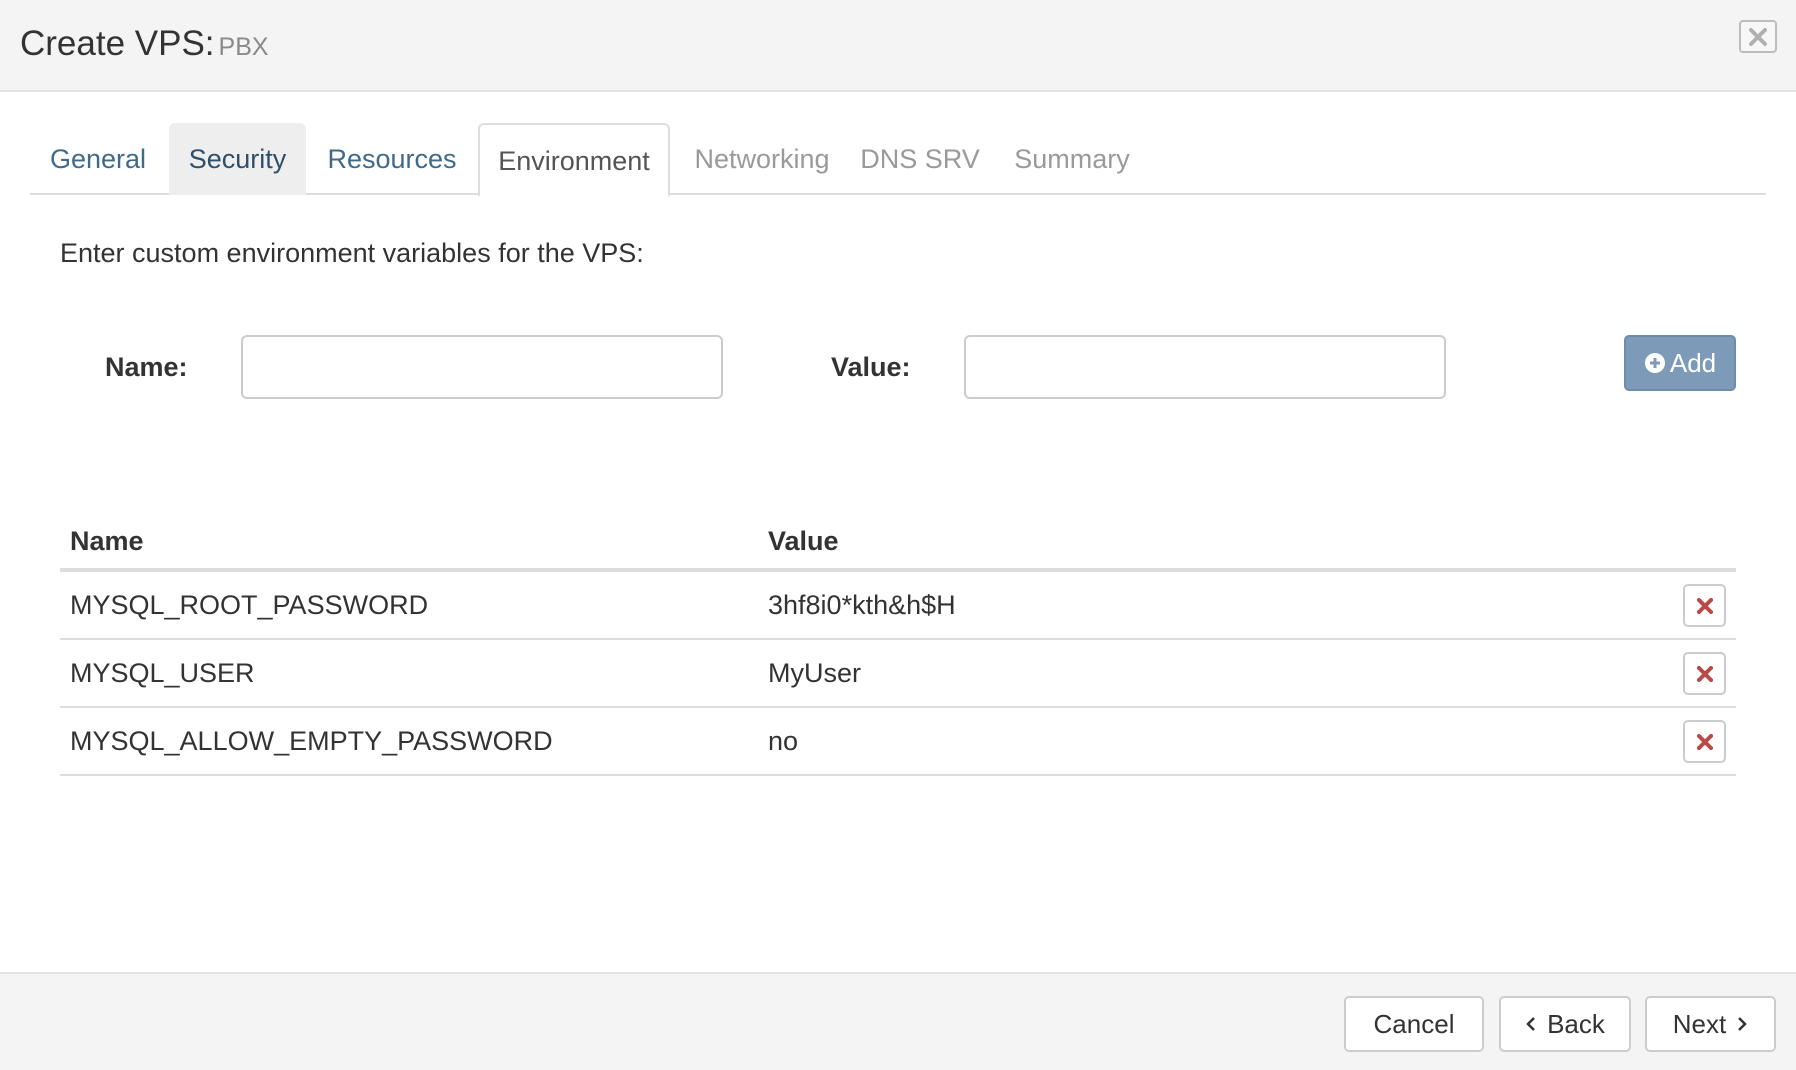 Image resolution: width=1796 pixels, height=1070 pixels. I want to click on column-header-name: Name, so click(107, 541).